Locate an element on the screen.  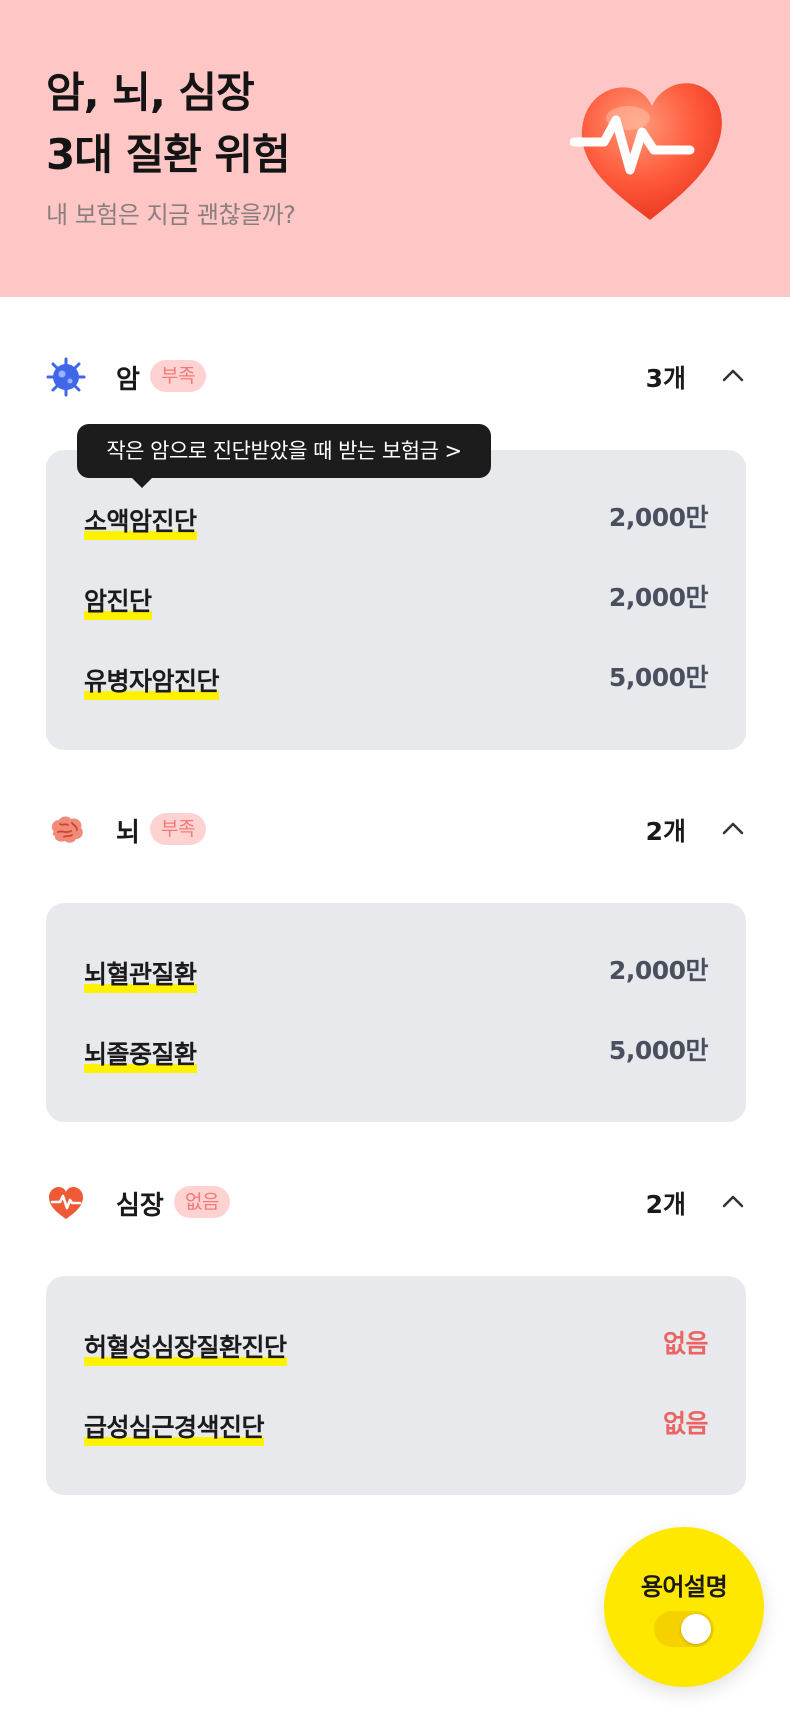
coverage-card-brain: 뇌혈관질환 2,000만 뇌졸중질환 5,000만 is located at coordinates (396, 1012).